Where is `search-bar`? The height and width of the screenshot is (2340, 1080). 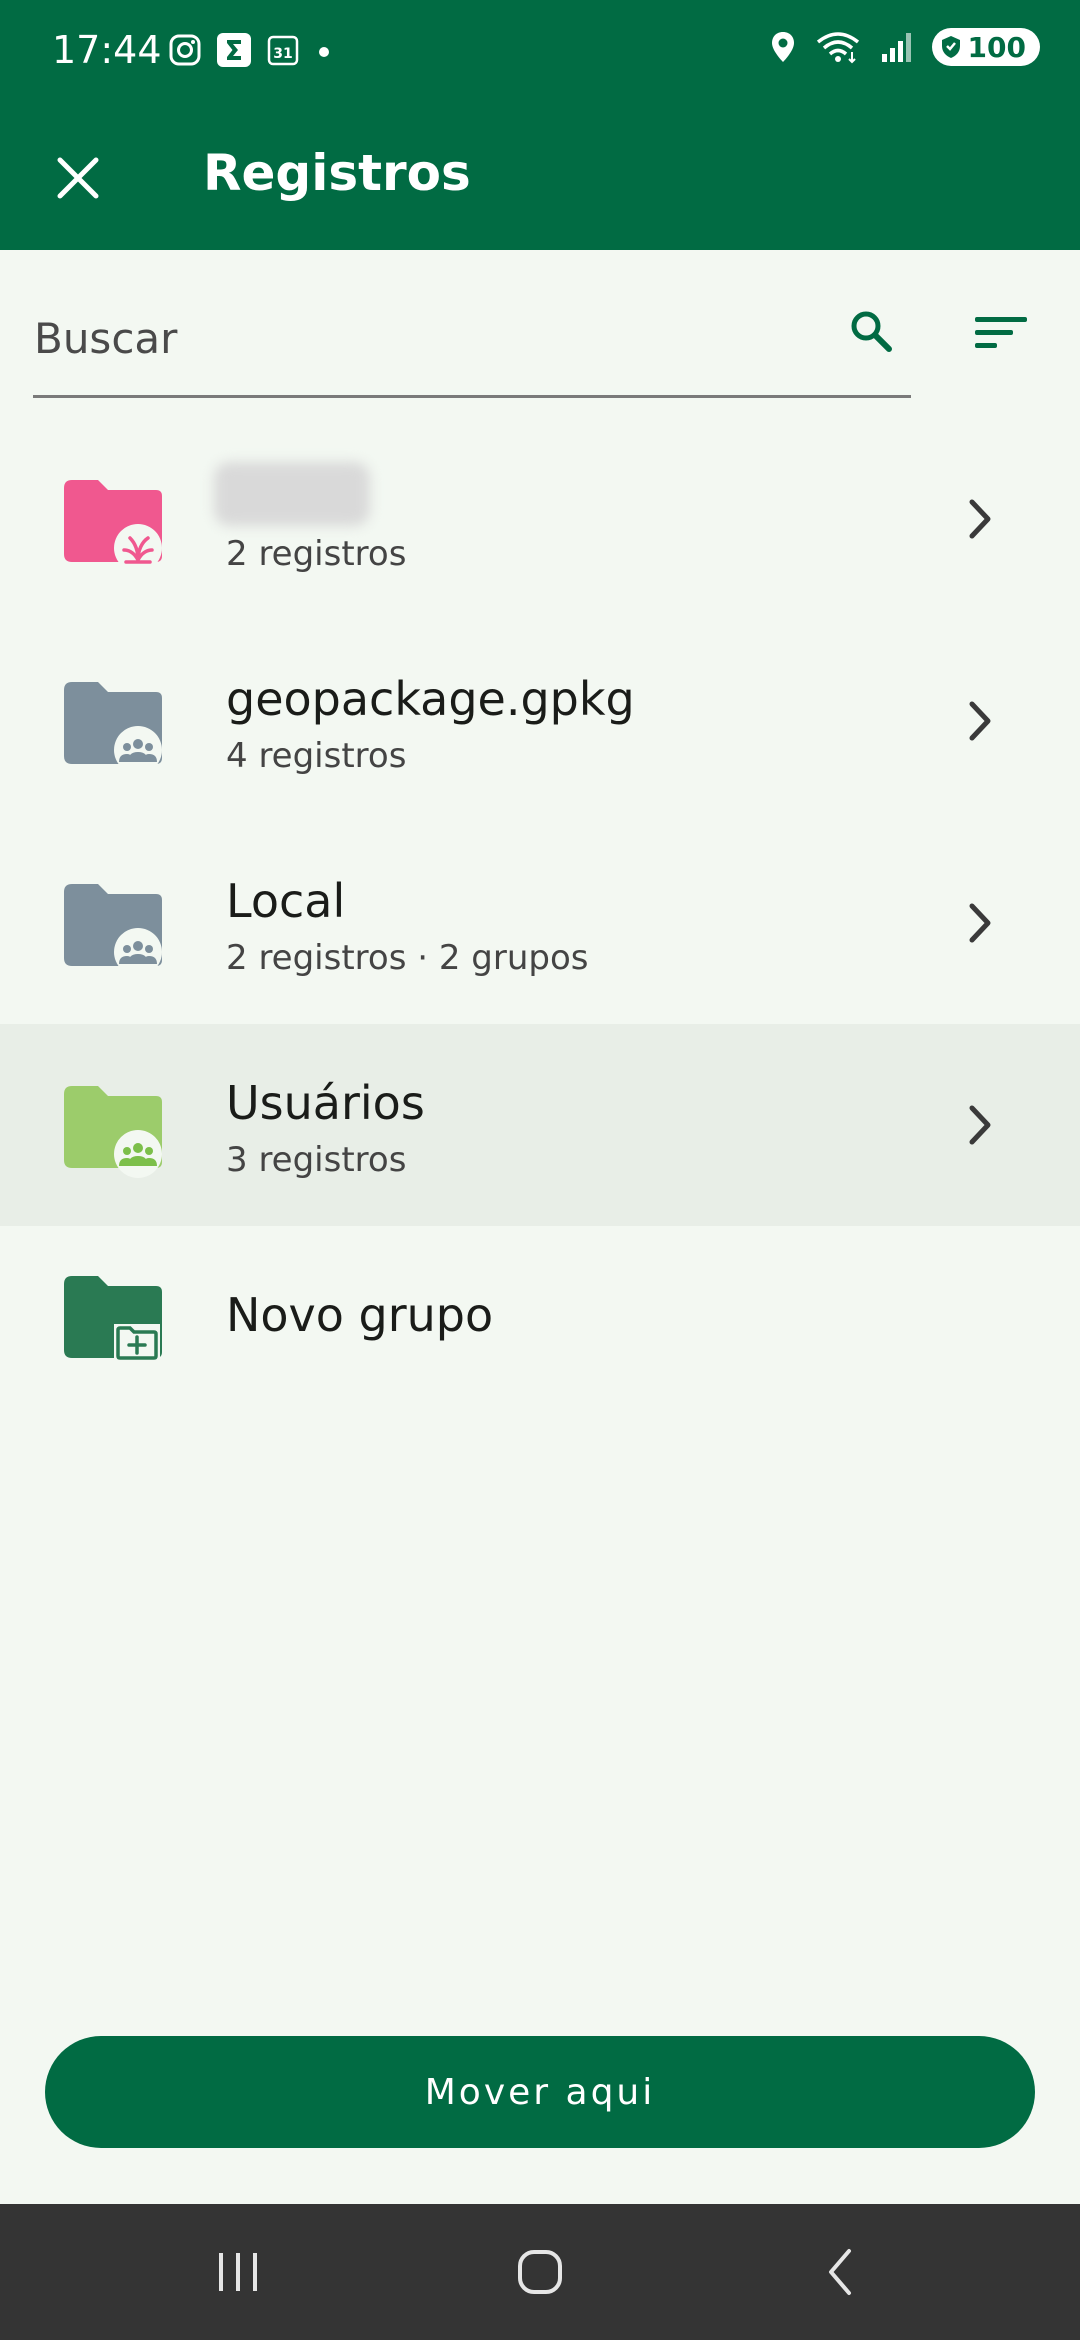 search-bar is located at coordinates (540, 325).